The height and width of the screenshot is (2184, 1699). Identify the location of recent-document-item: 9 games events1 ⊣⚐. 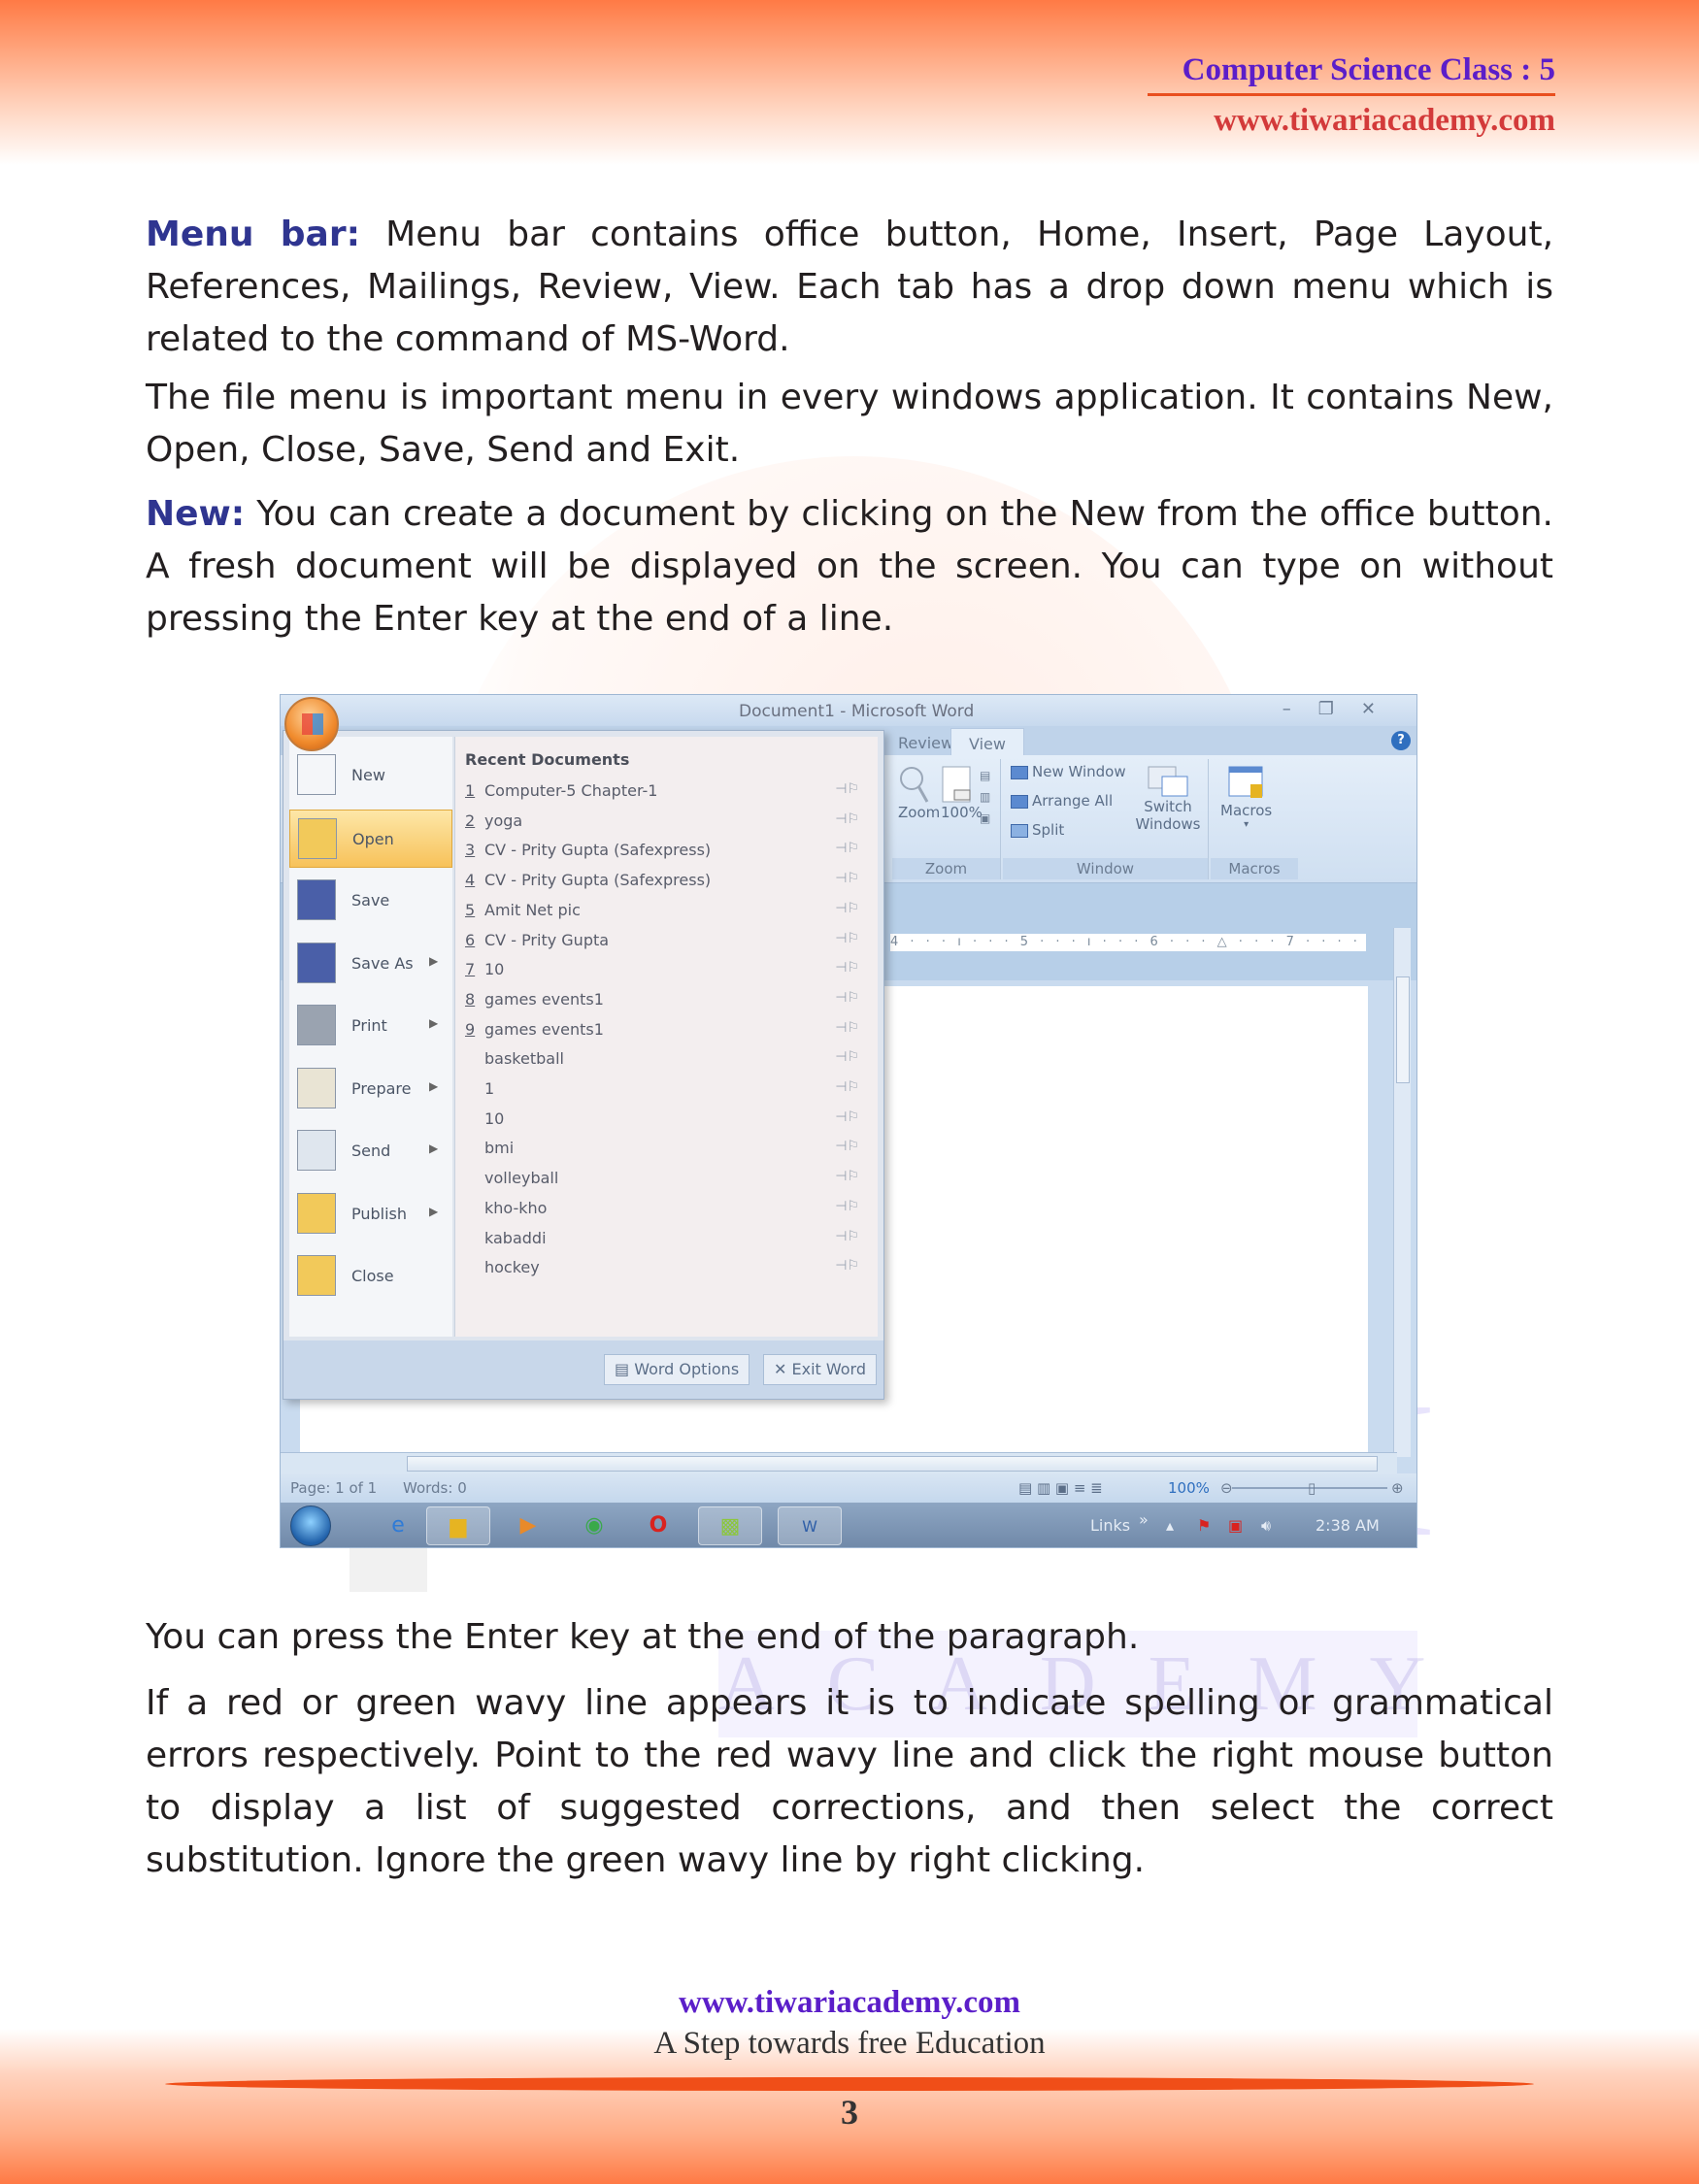
(664, 1034).